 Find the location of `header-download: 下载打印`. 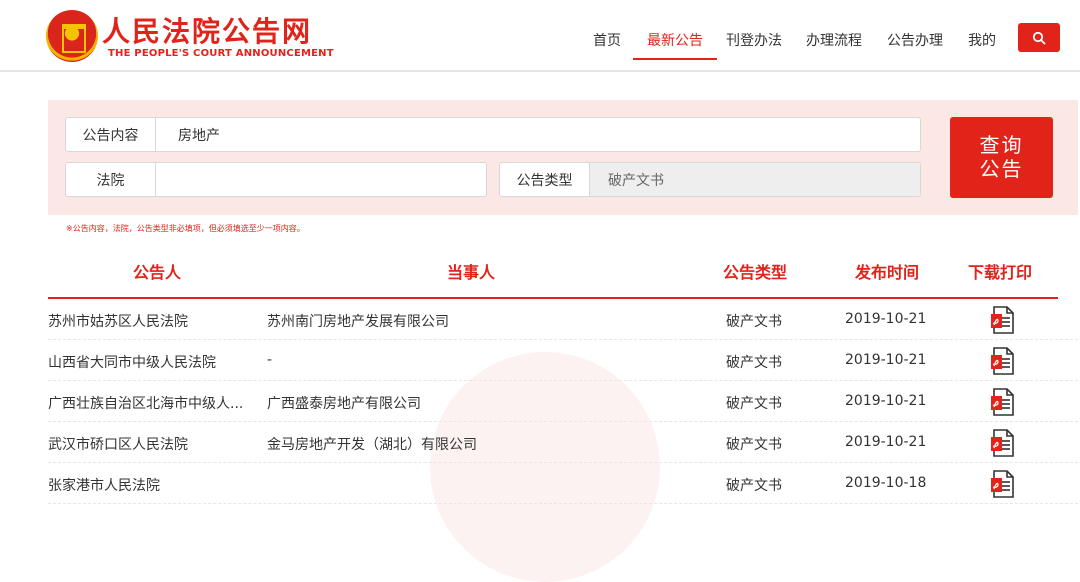

header-download: 下载打印 is located at coordinates (1000, 272).